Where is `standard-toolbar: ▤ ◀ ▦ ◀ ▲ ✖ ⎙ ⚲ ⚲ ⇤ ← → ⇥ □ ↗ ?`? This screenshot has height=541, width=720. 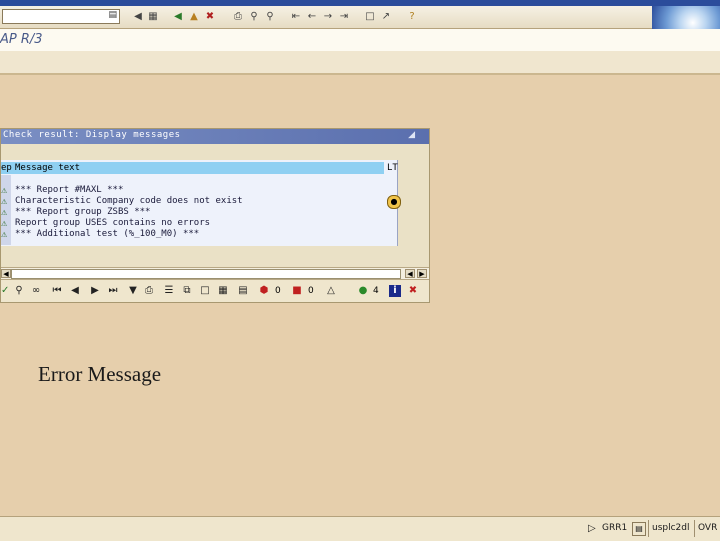 standard-toolbar: ▤ ◀ ▦ ◀ ▲ ✖ ⎙ ⚲ ⚲ ⇤ ← → ⇥ □ ↗ ? is located at coordinates (360, 20).